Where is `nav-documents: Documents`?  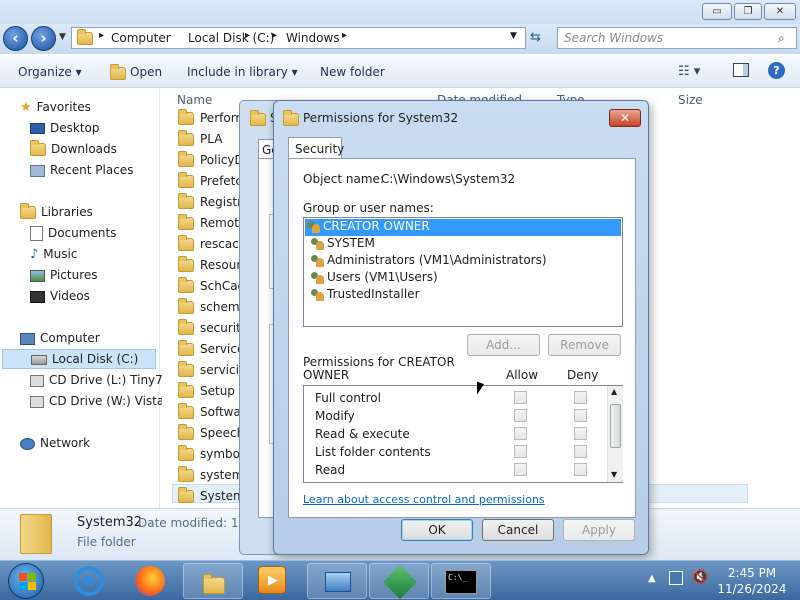
nav-documents: Documents is located at coordinates (73, 233).